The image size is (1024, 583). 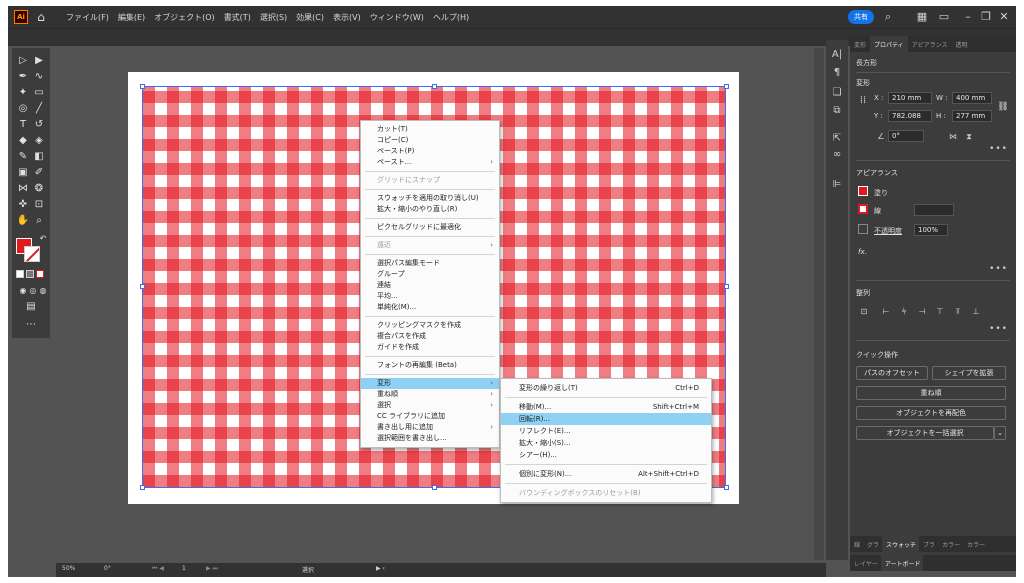 I want to click on context-menu-item: 拡大・縮小のやり直し(R), so click(x=430, y=209).